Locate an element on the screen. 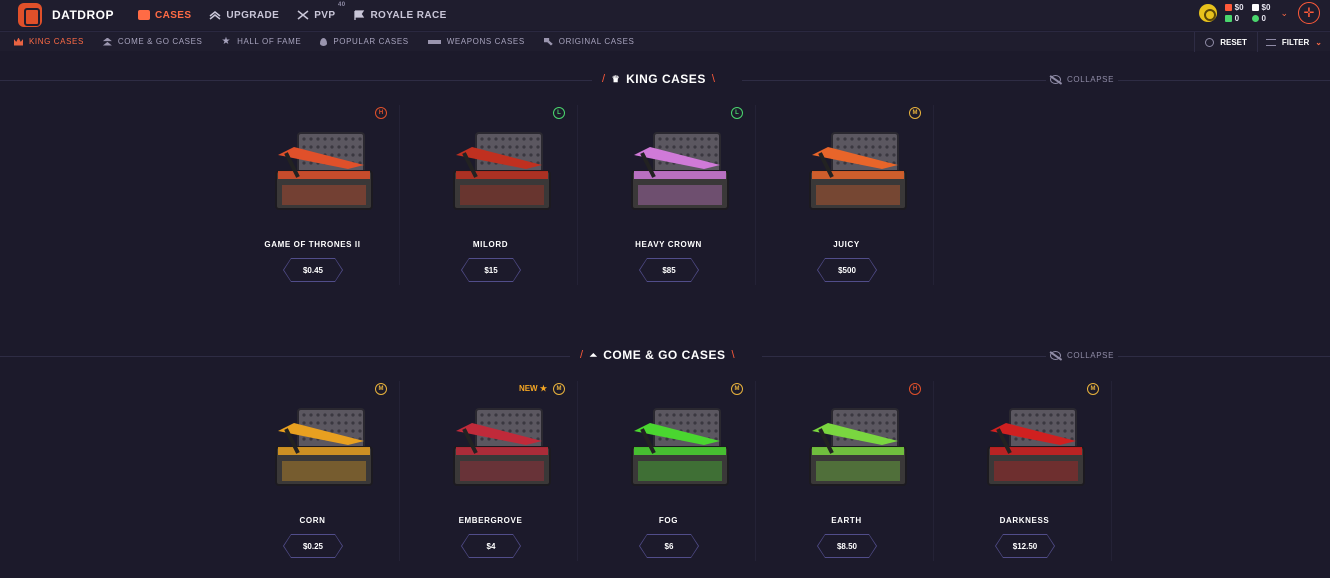  case-name: GAME OF THRONES II is located at coordinates (312, 244).